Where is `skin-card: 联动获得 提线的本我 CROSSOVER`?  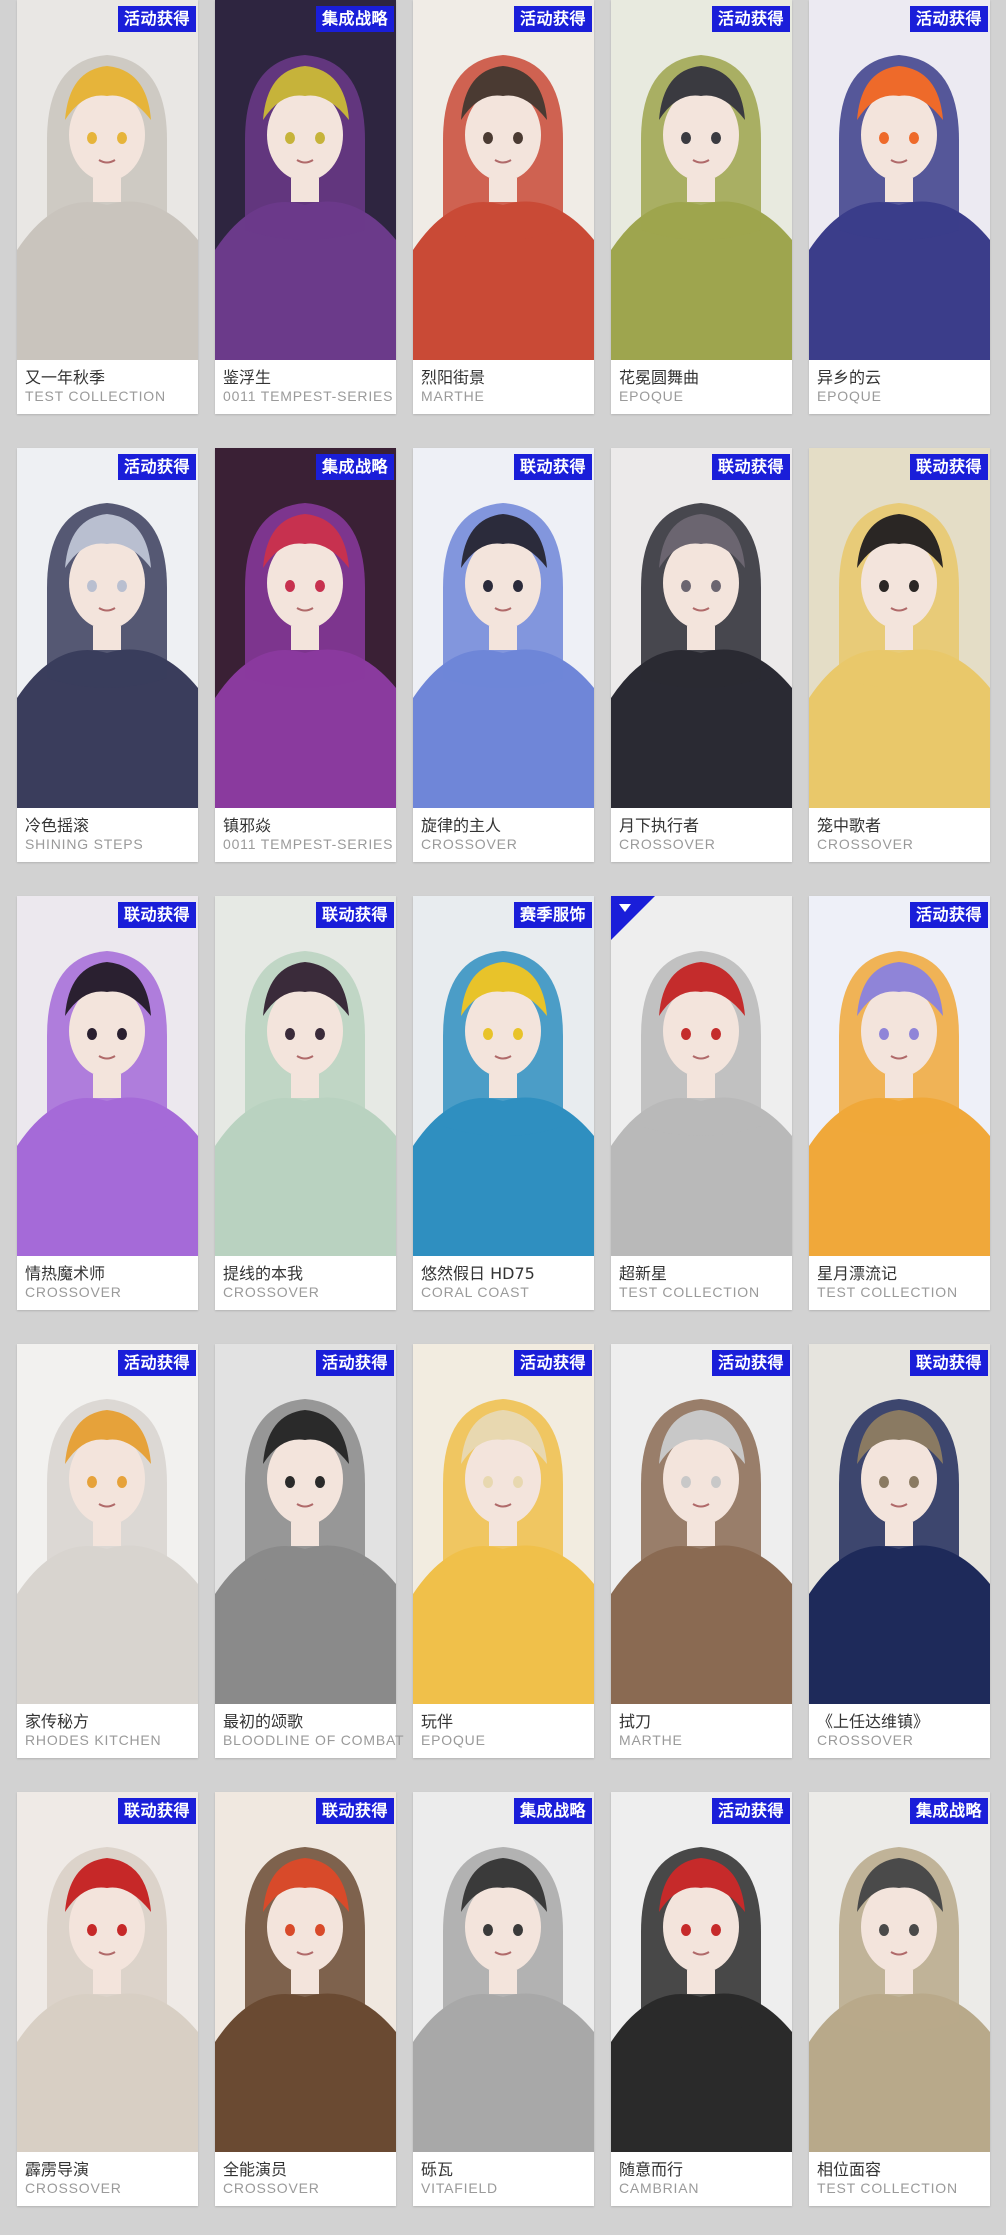 skin-card: 联动获得 提线的本我 CROSSOVER is located at coordinates (305, 1103).